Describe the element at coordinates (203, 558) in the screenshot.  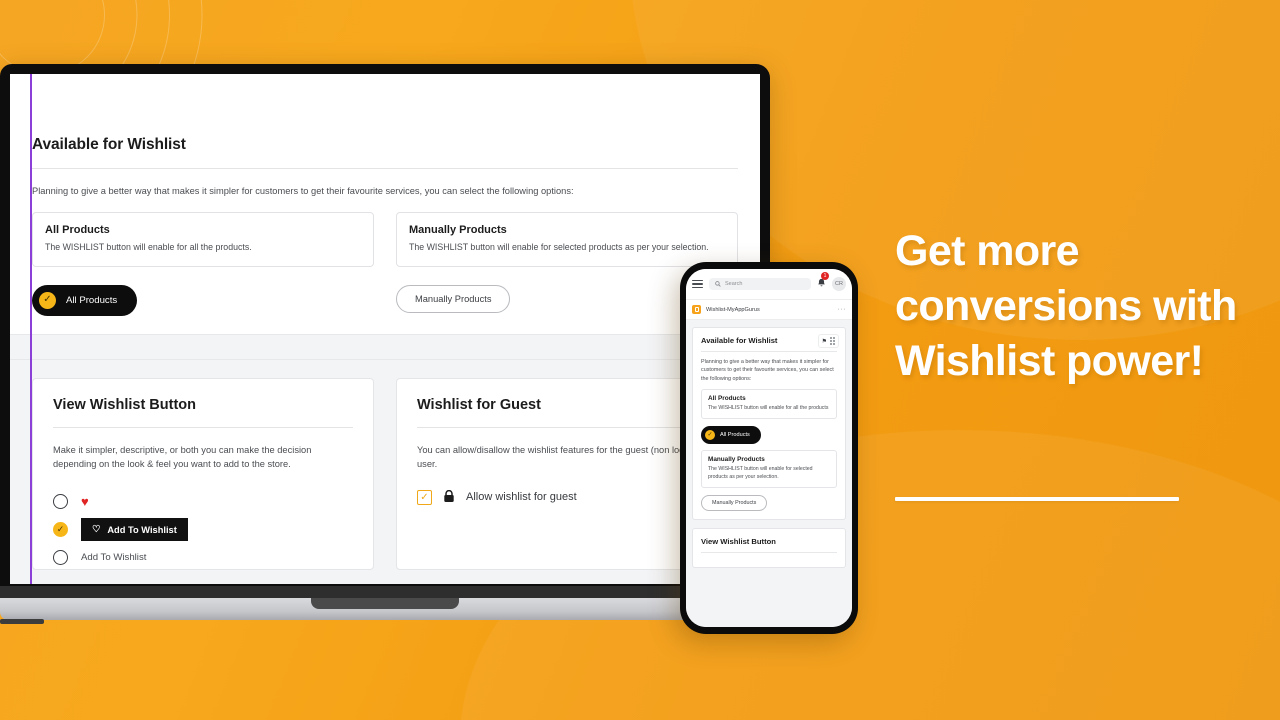
I see `radio-option-text-only: Add To Wishlist` at that location.